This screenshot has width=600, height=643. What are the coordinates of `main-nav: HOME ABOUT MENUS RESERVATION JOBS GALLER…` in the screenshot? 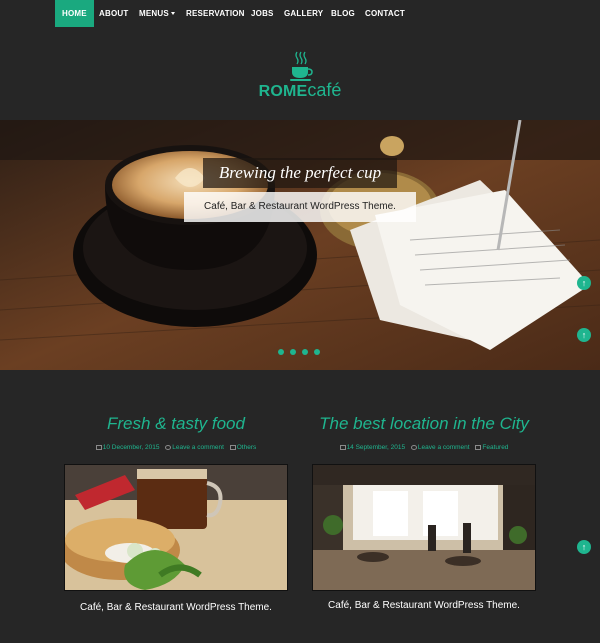 It's located at (300, 13).